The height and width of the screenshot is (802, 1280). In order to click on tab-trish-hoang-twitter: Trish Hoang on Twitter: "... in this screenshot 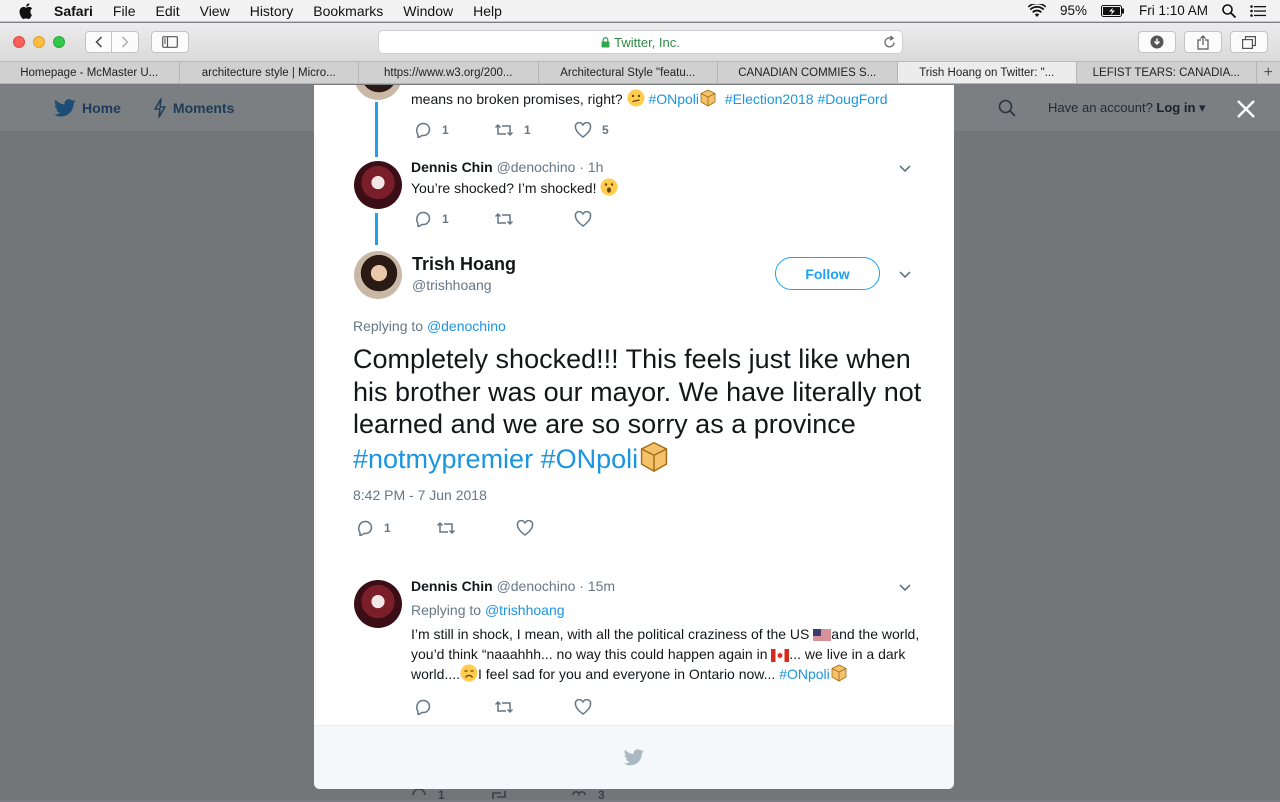, I will do `click(988, 72)`.